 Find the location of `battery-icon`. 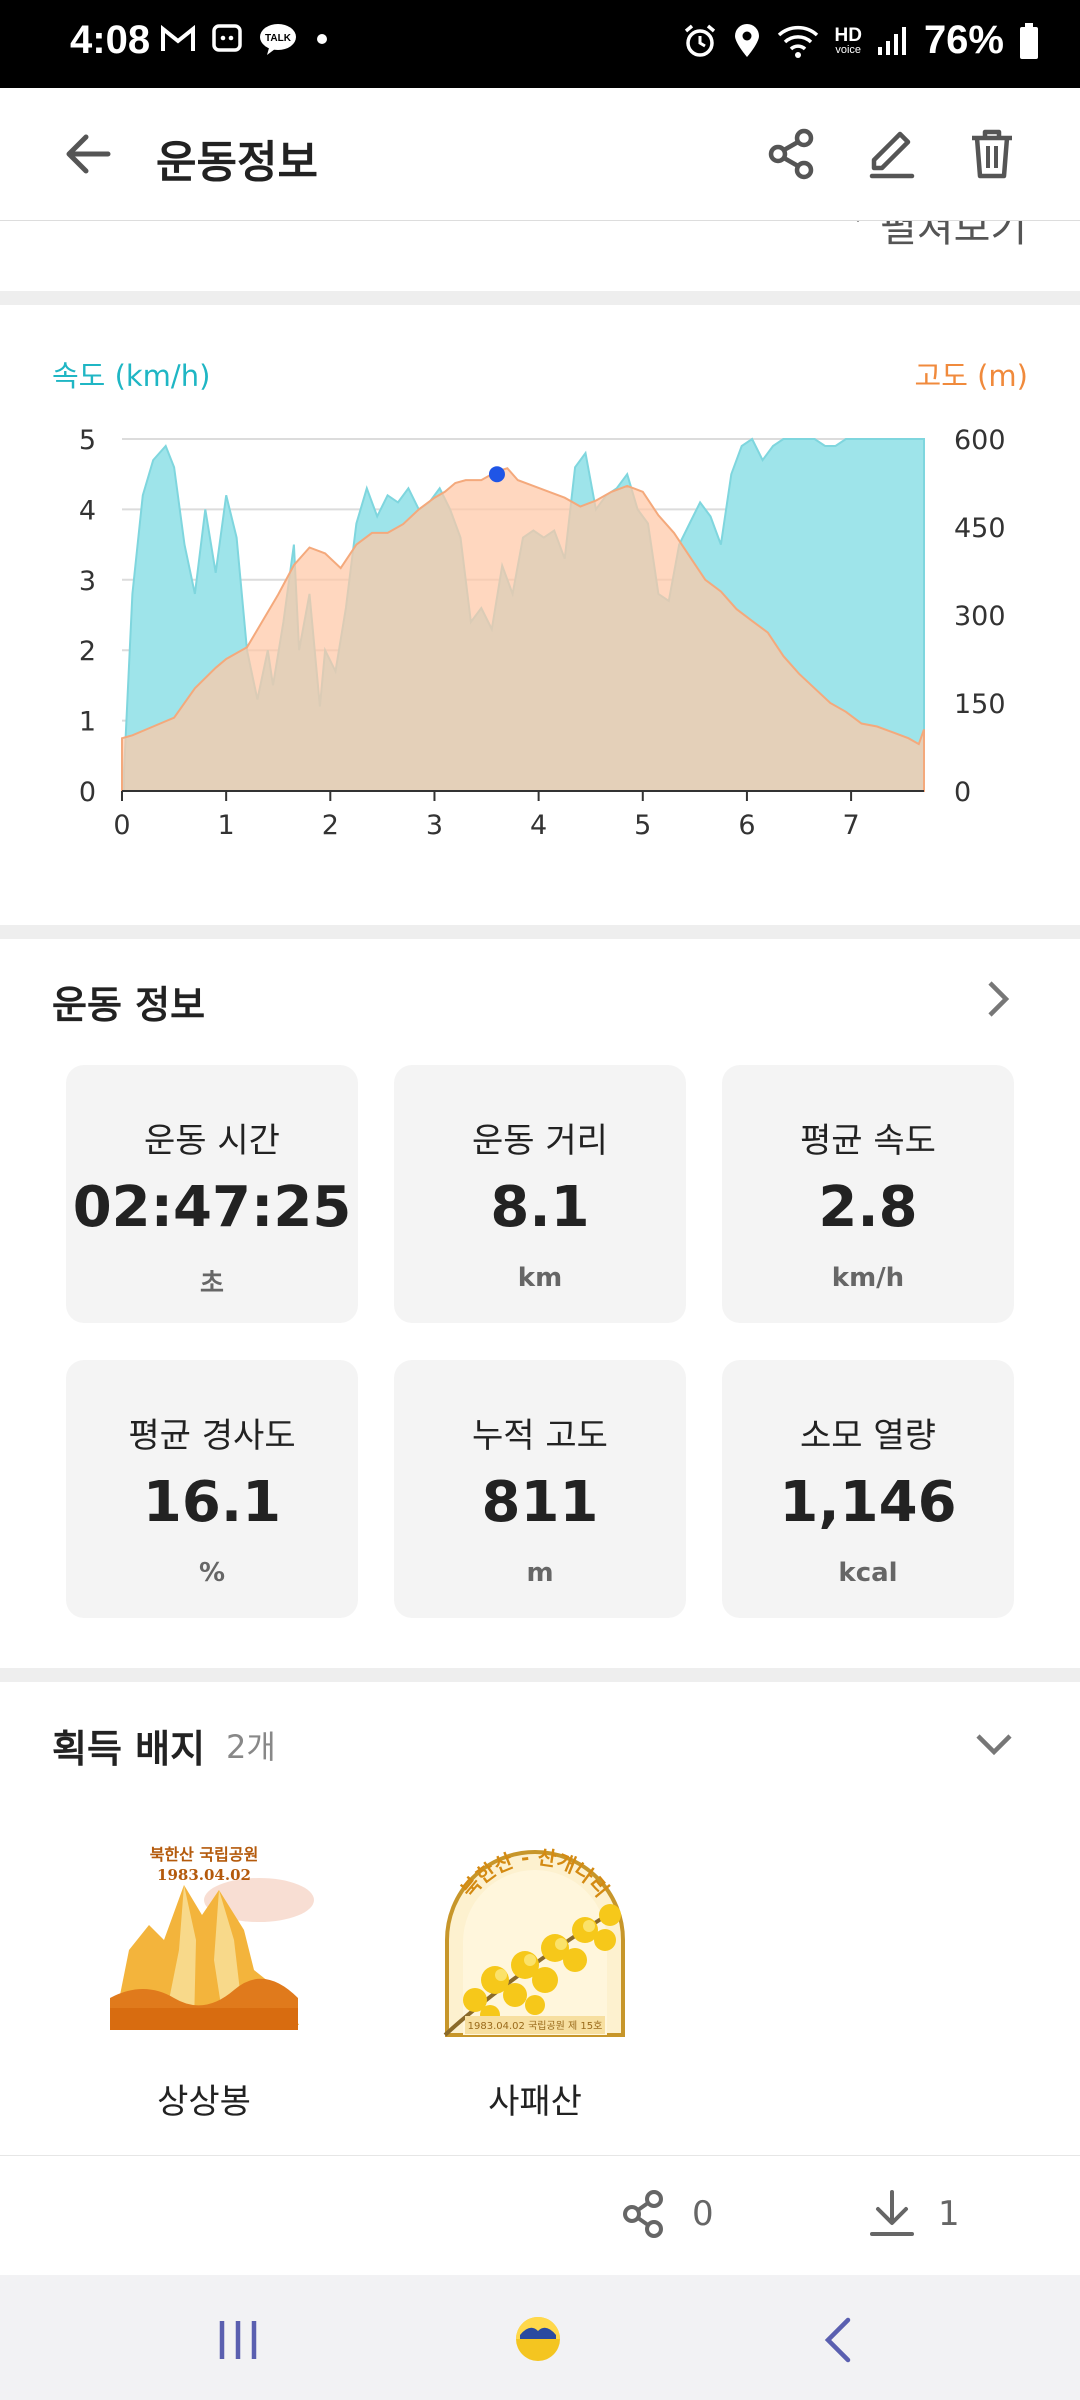

battery-icon is located at coordinates (1029, 40).